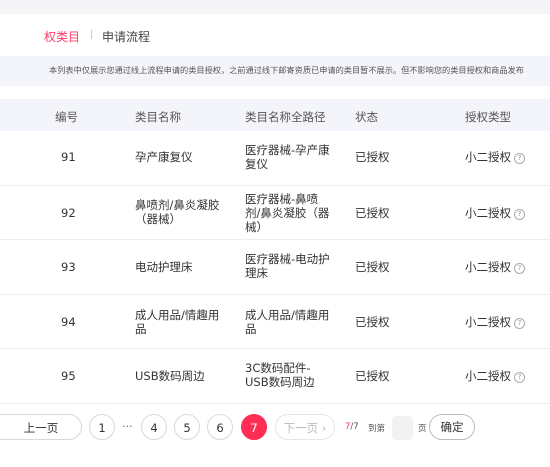 The height and width of the screenshot is (467, 550). Describe the element at coordinates (366, 117) in the screenshot. I see `header-status: 状态` at that location.